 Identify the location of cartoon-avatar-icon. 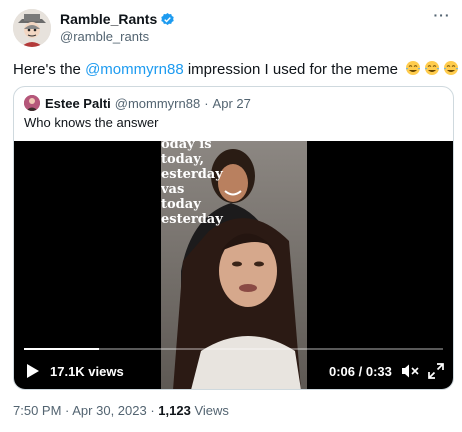
(32, 28).